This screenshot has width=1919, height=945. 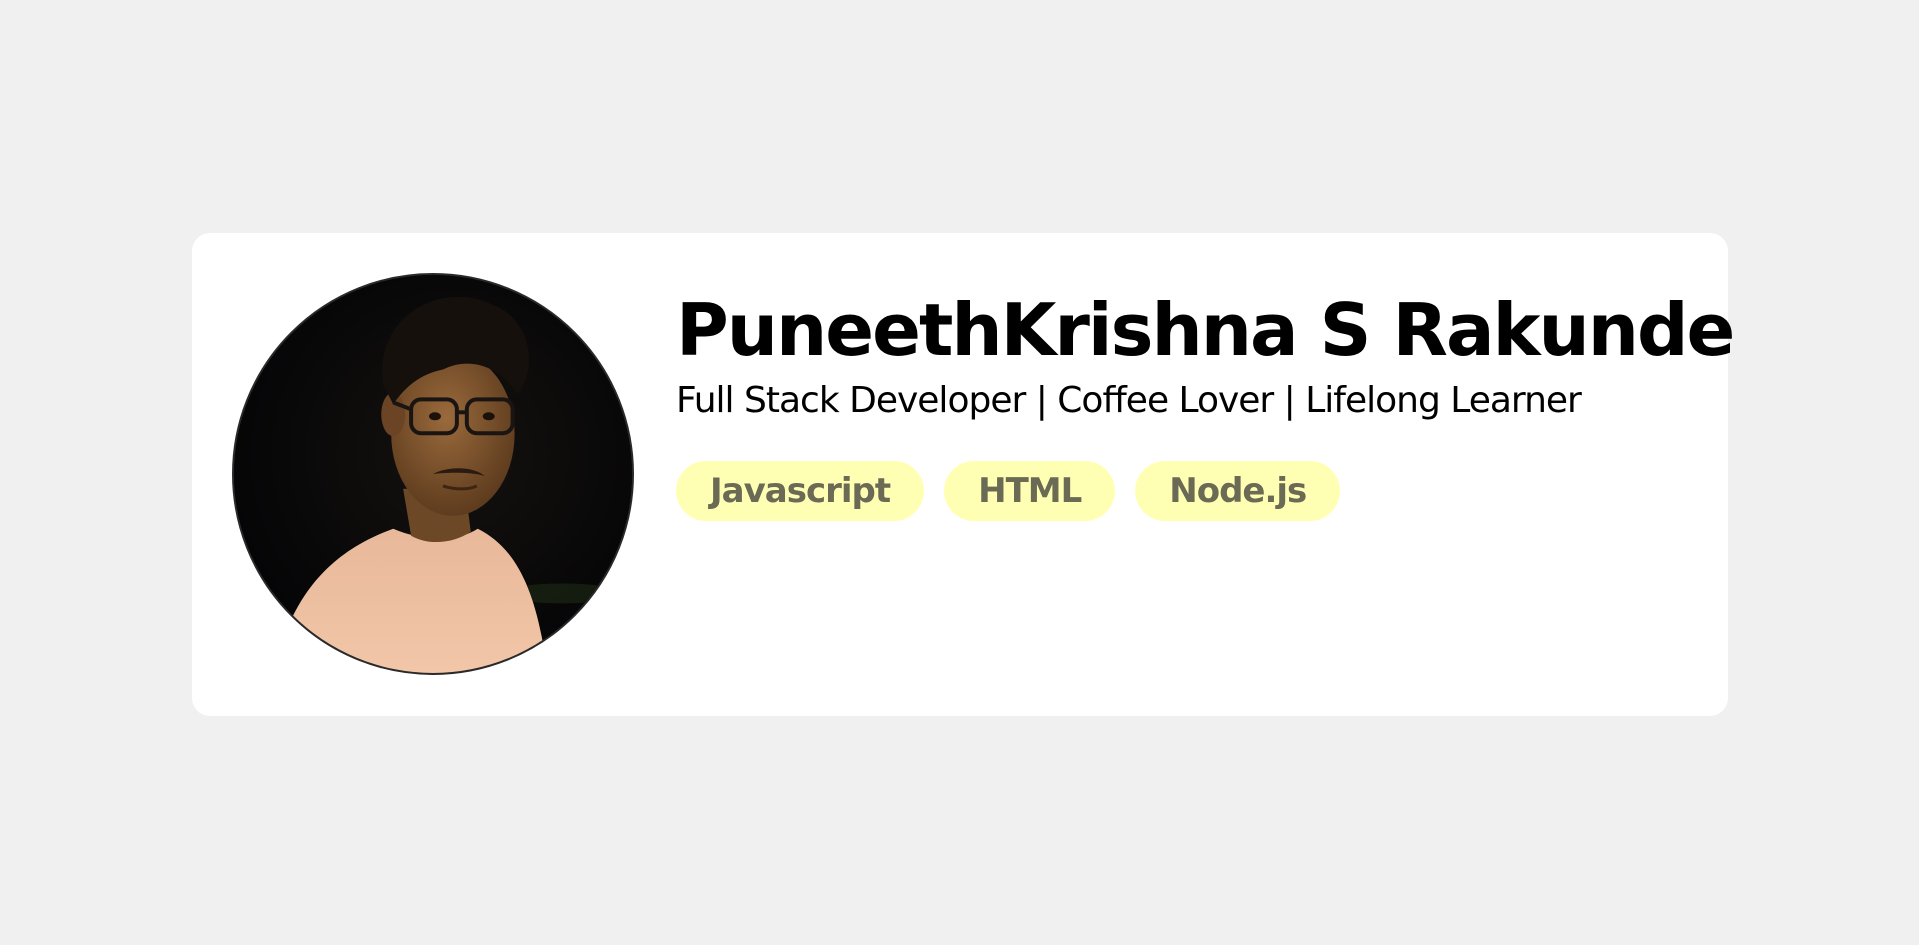 I want to click on profile-name: PuneethKrishna S Rakunde, so click(x=1205, y=330).